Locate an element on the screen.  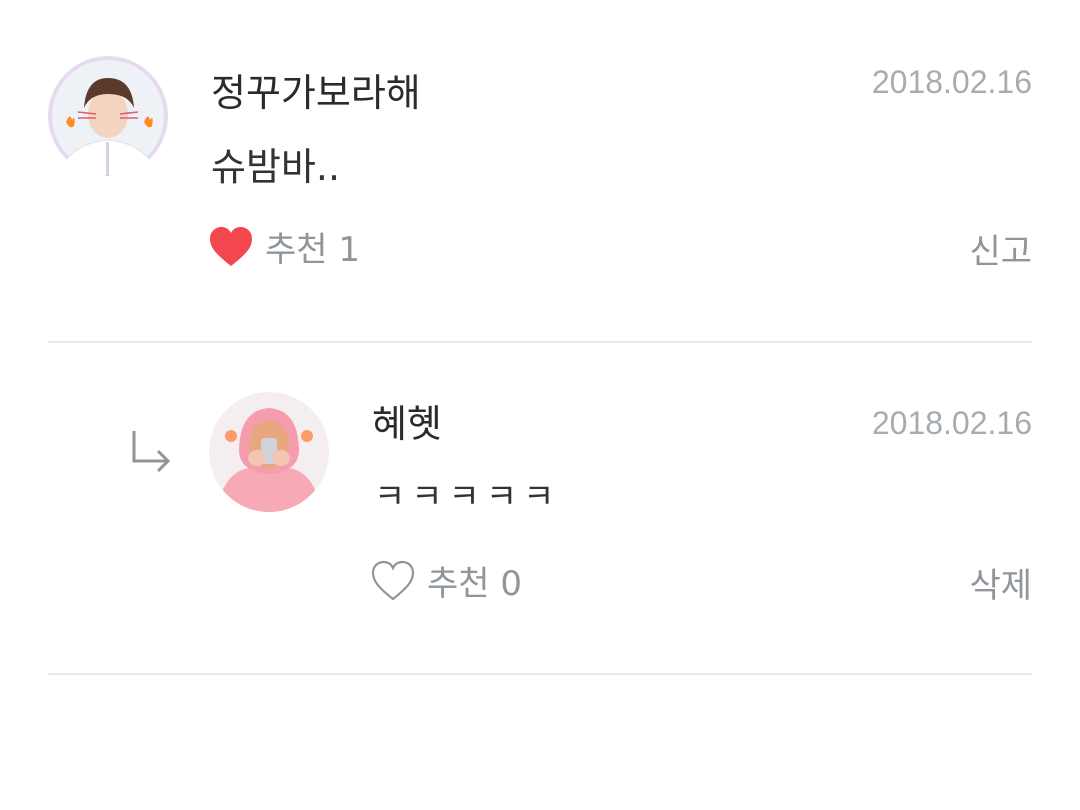
author-name: 혜혯 is located at coordinates (407, 420).